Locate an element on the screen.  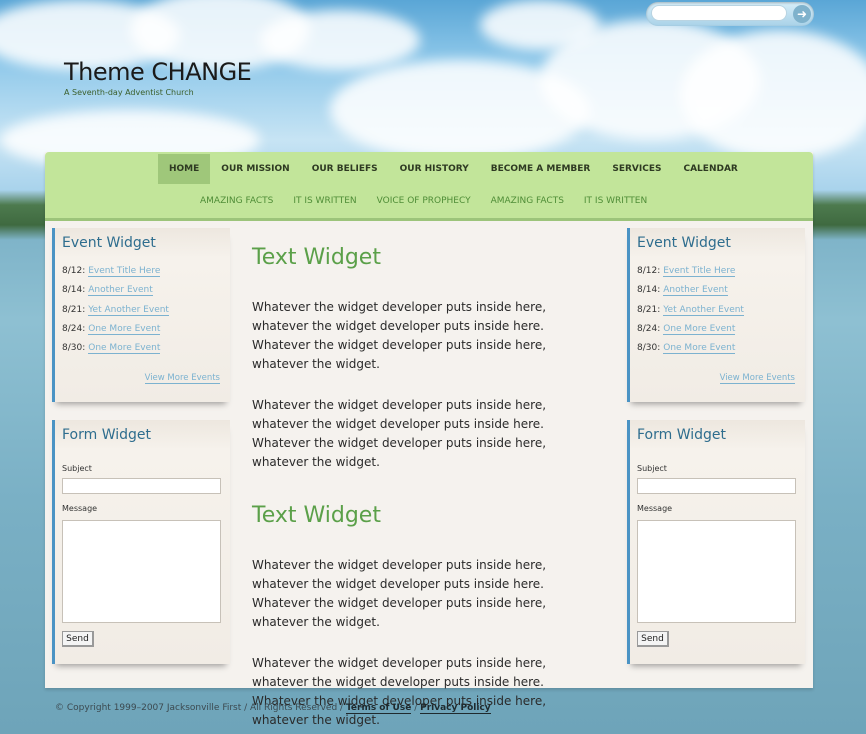
search-submit-button: ➜ is located at coordinates (802, 14).